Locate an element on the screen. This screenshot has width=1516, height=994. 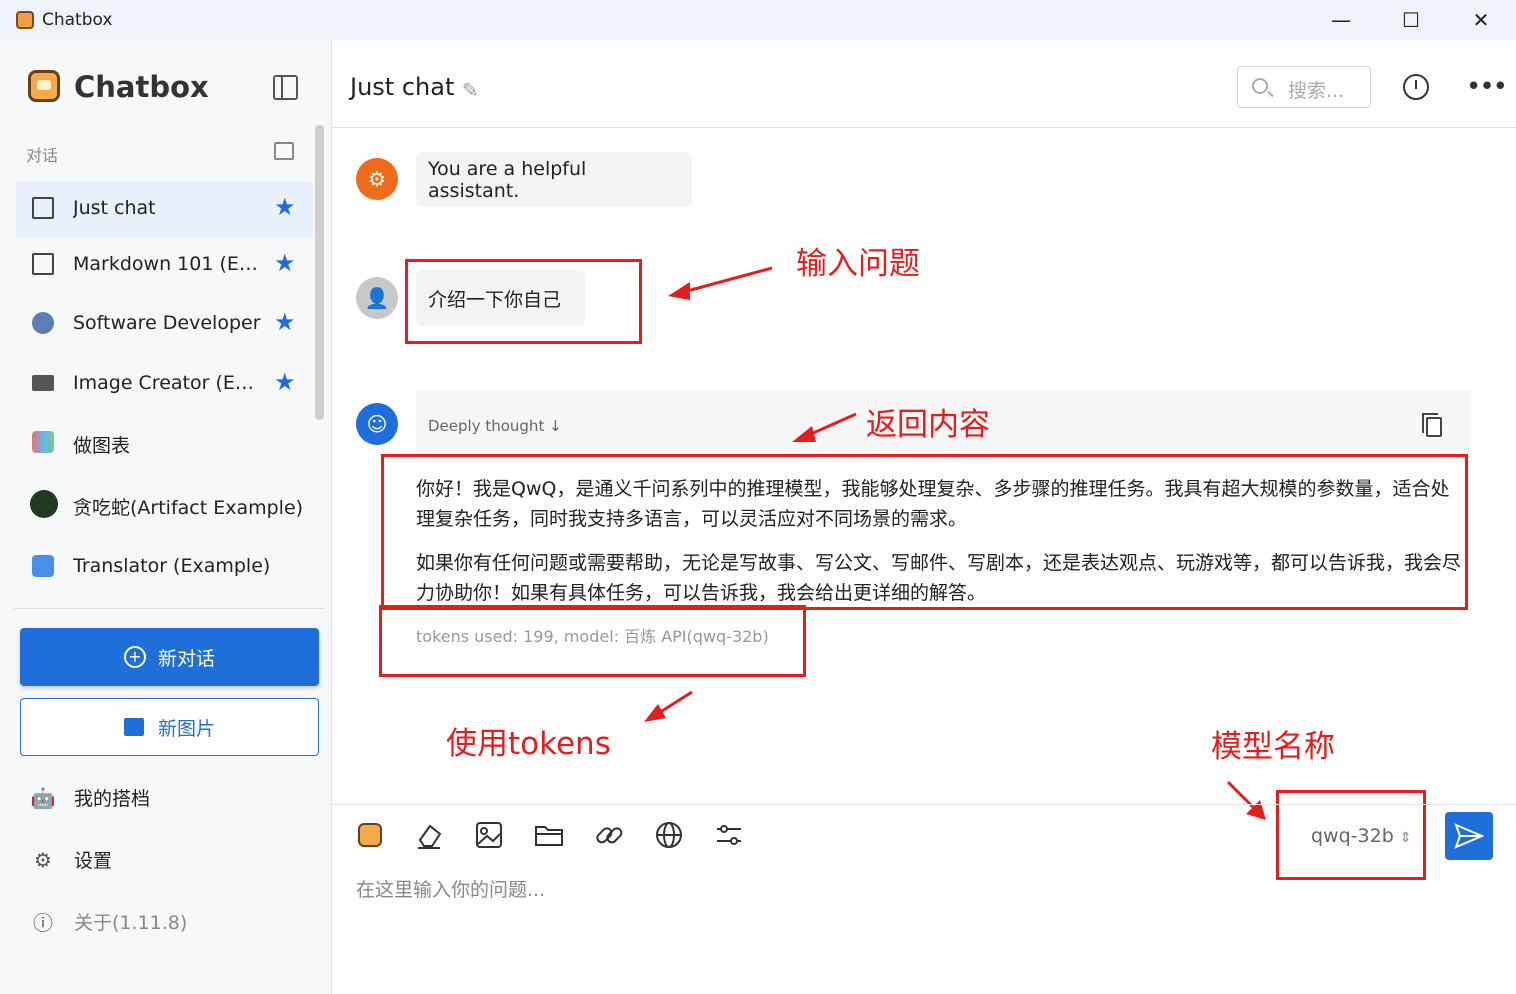
annotation-box-tokens is located at coordinates (592, 641).